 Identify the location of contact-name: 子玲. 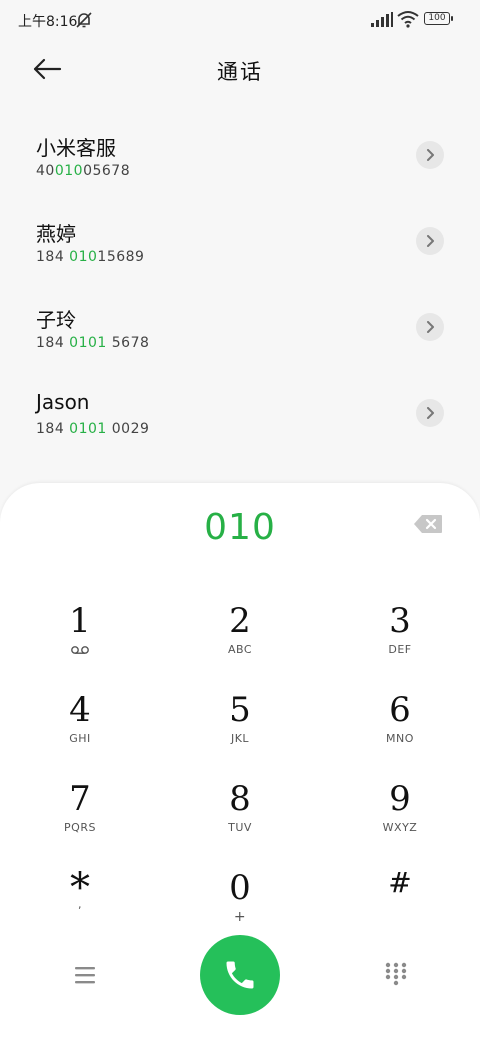
(56, 320).